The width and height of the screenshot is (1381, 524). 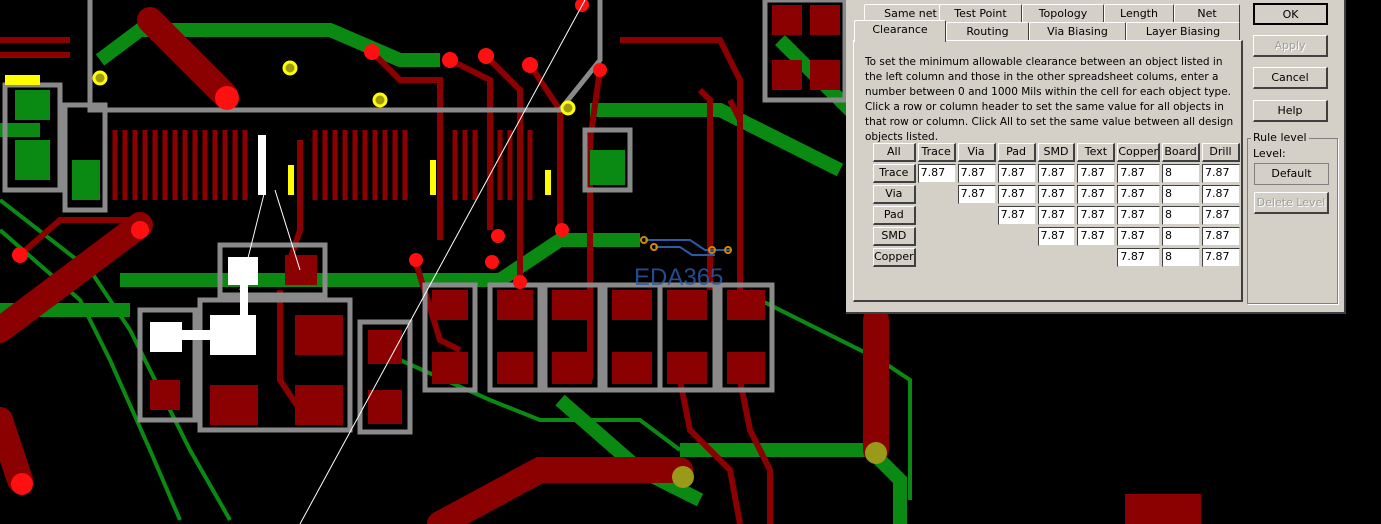 What do you see at coordinates (1077, 31) in the screenshot?
I see `tab-via-biasing: Via Biasing` at bounding box center [1077, 31].